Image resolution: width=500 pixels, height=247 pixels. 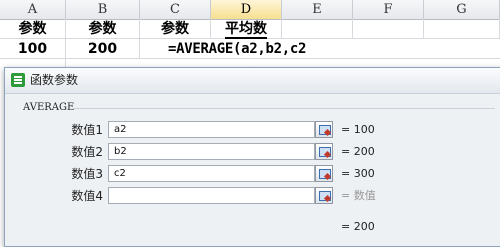 What do you see at coordinates (211, 195) in the screenshot?
I see `argument-4-input` at bounding box center [211, 195].